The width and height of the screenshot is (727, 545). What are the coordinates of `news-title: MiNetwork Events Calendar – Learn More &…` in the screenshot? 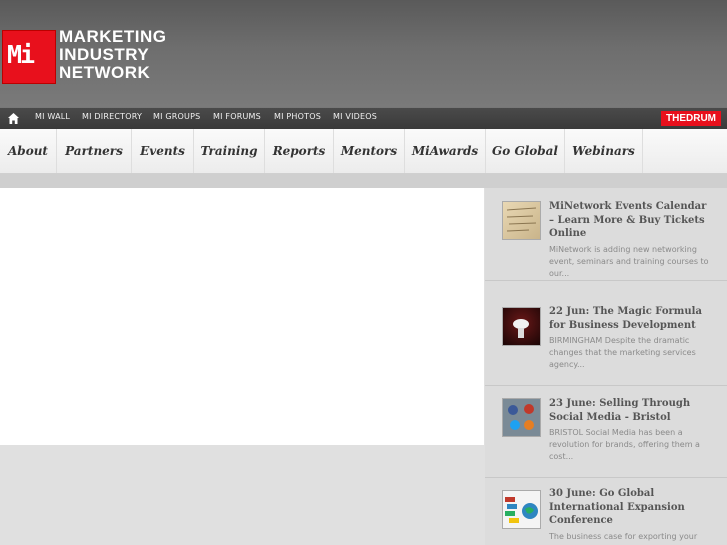 It's located at (631, 220).